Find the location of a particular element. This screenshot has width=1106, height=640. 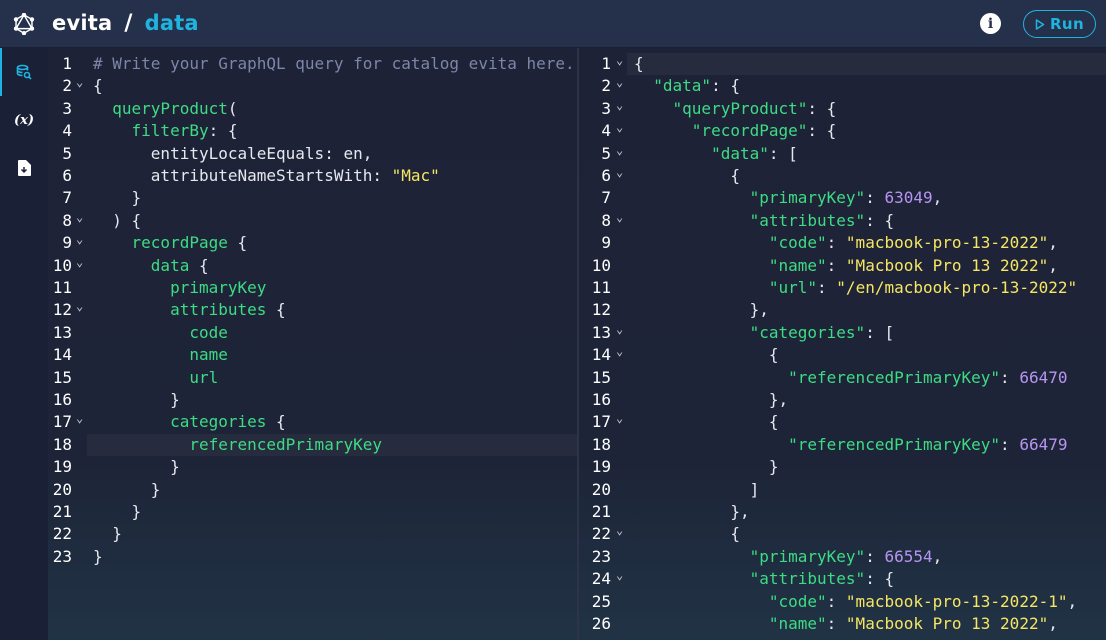

query-line: 11 primaryKey is located at coordinates (312, 288).